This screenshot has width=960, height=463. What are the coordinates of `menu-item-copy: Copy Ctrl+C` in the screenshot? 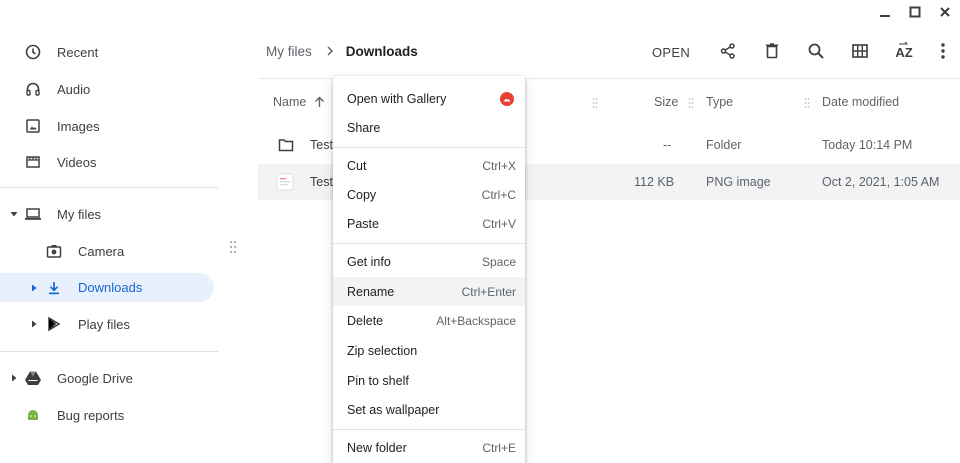 It's located at (429, 194).